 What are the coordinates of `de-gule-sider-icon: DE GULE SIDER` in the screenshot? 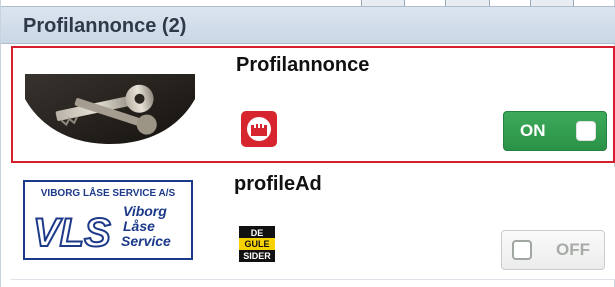 It's located at (257, 244).